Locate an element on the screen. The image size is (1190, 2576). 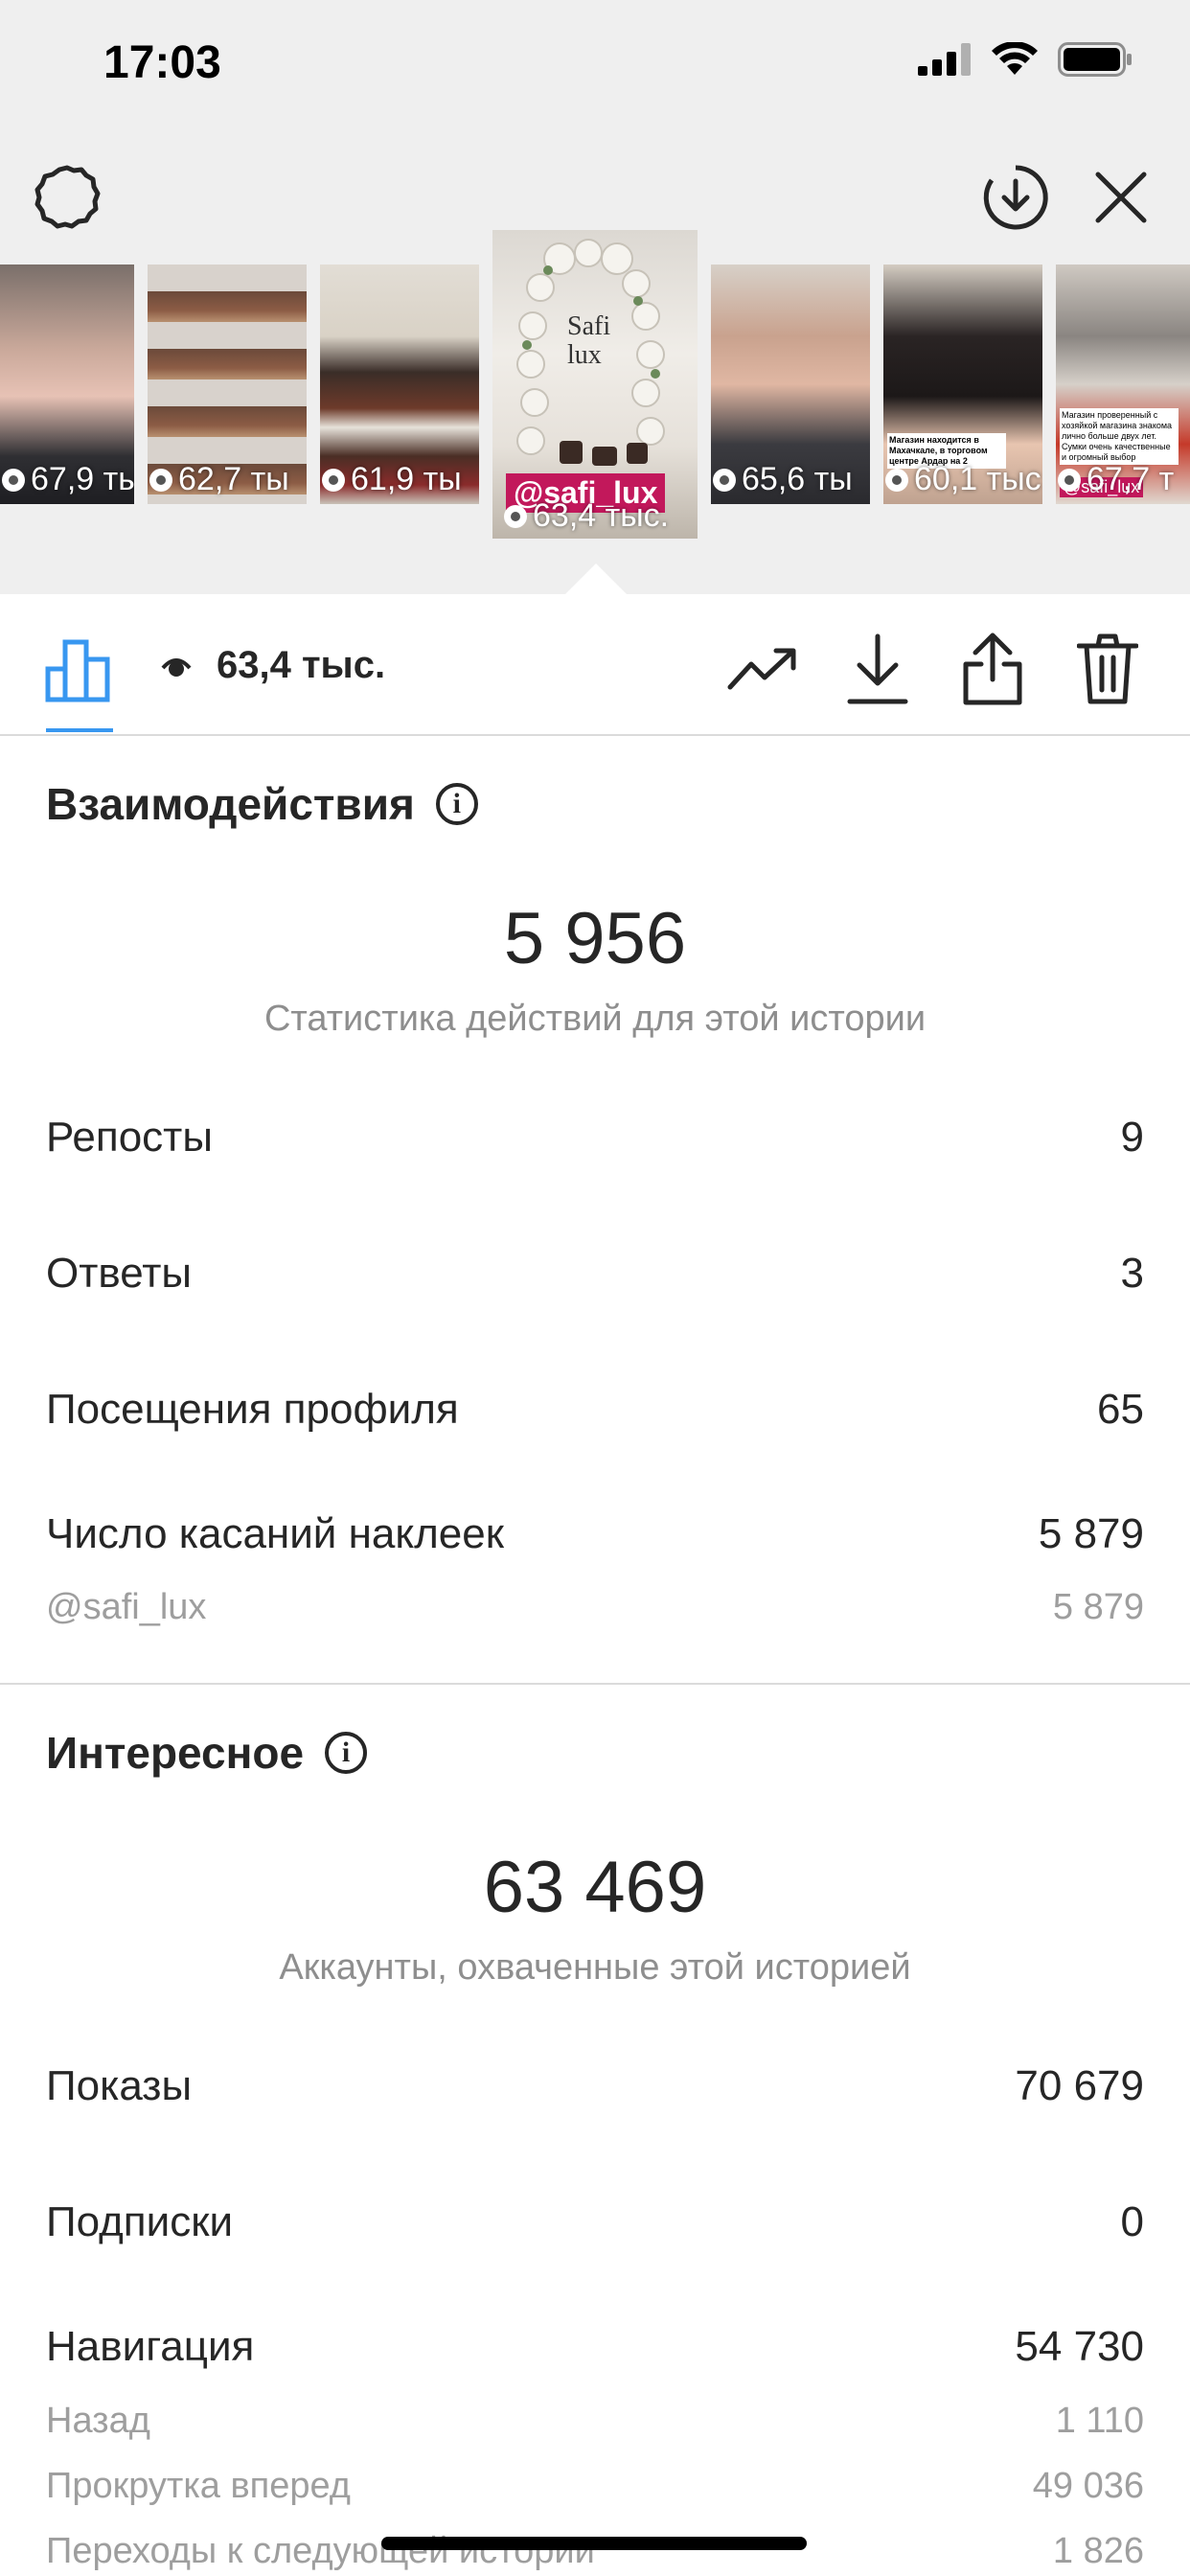
trending-up-icon is located at coordinates (762, 669).